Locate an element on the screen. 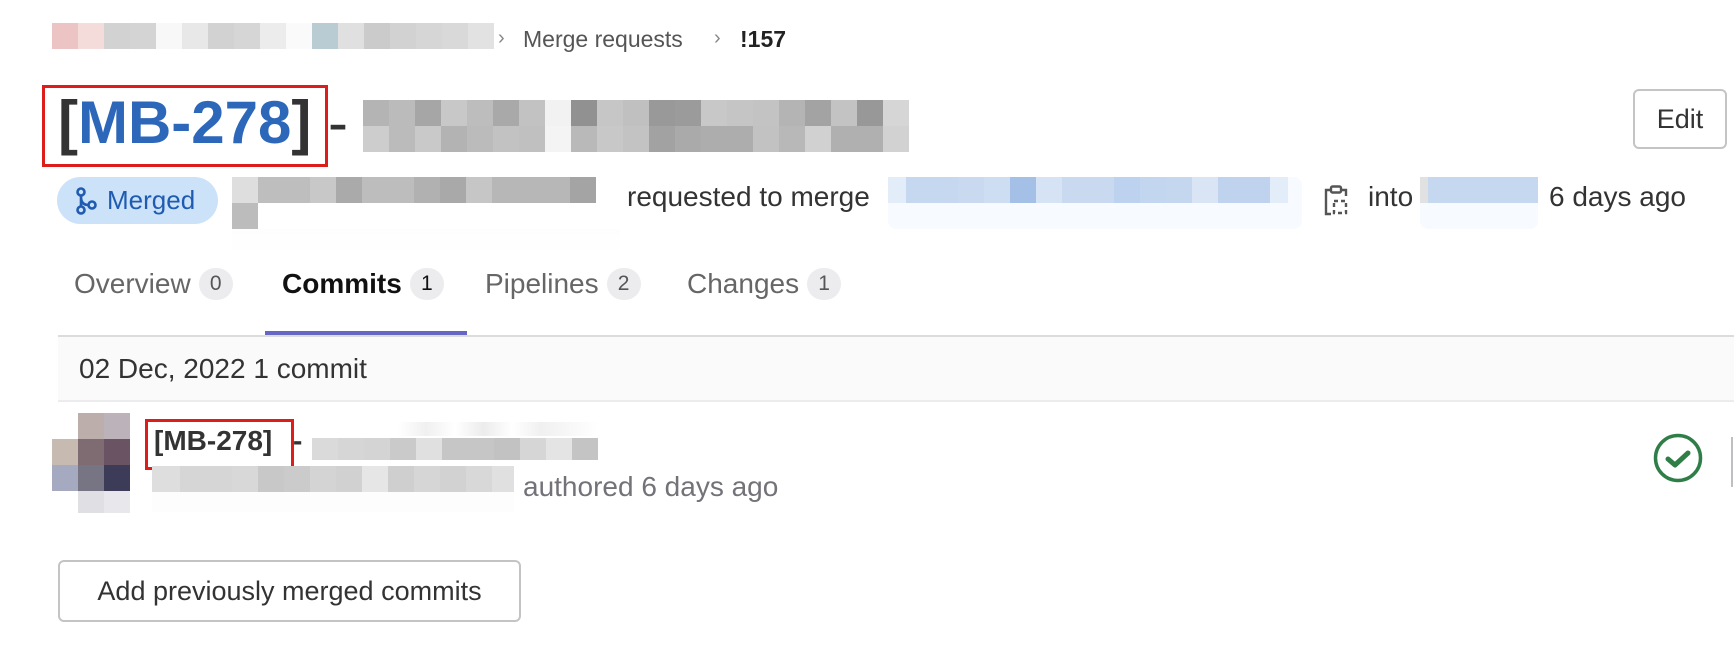  tab-label: Pipelines is located at coordinates (542, 283).